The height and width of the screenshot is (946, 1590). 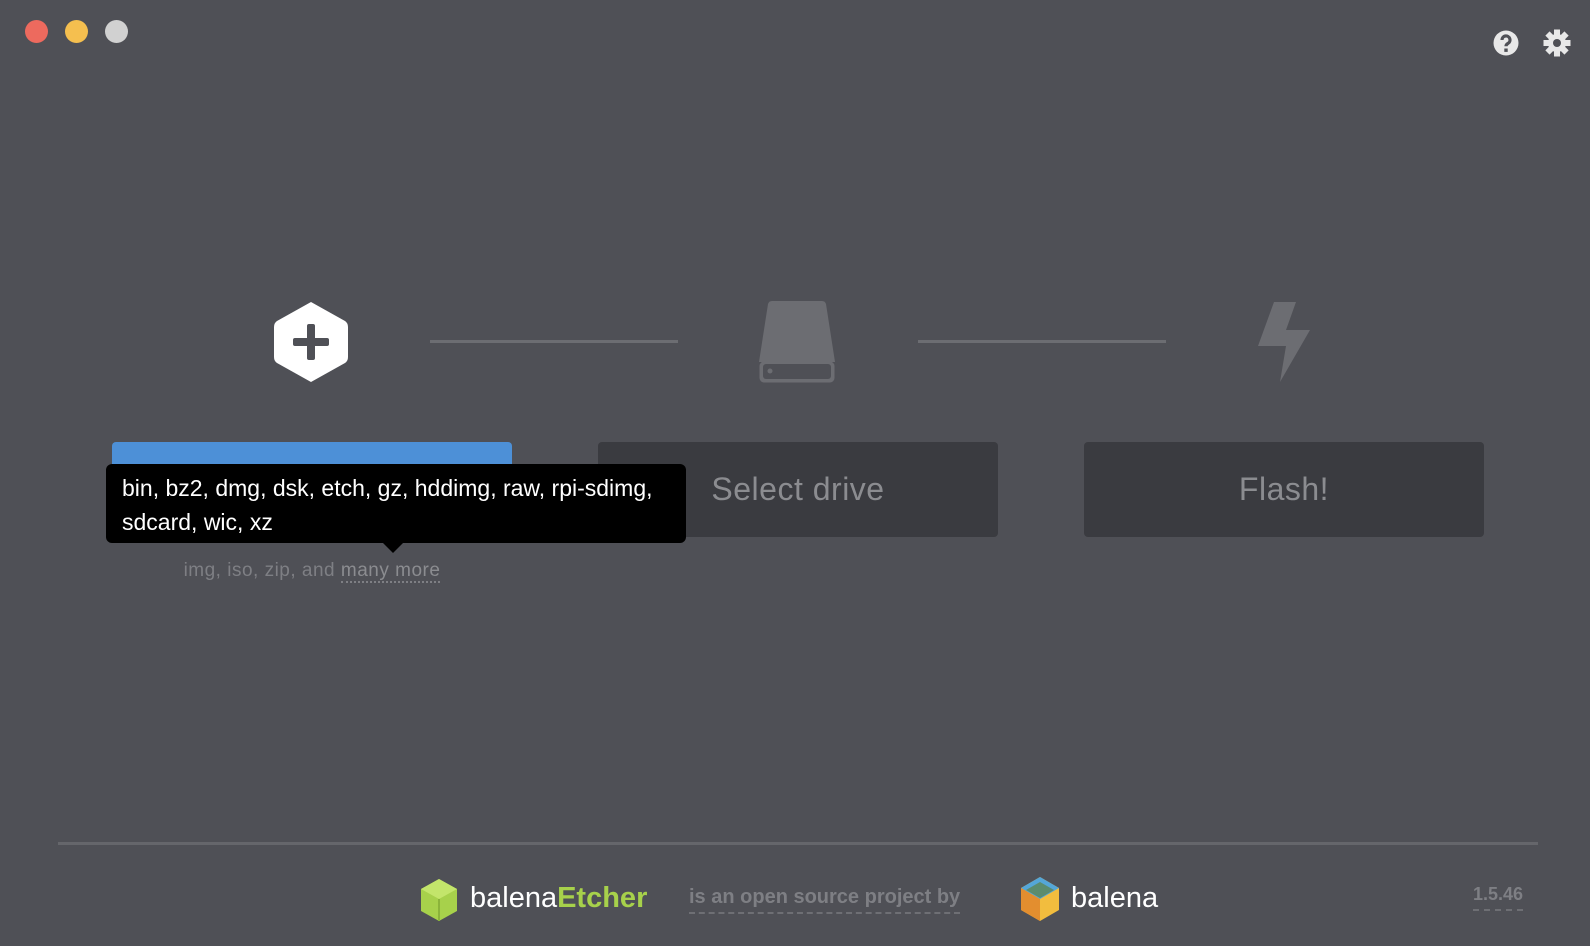 I want to click on tagline: is an open source project by, so click(x=825, y=900).